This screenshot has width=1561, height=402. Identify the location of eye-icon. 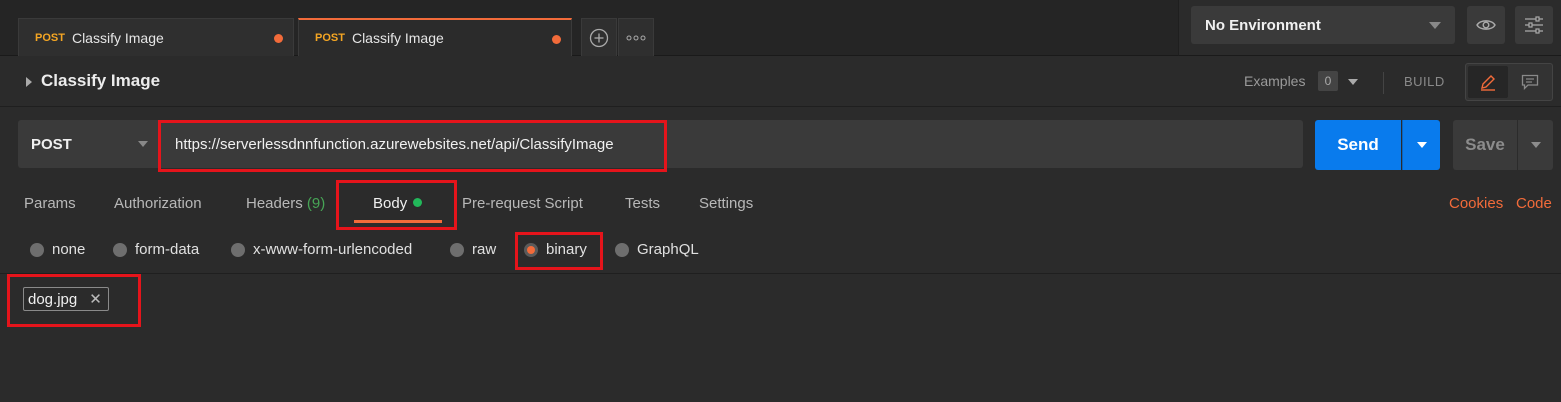
(1486, 25).